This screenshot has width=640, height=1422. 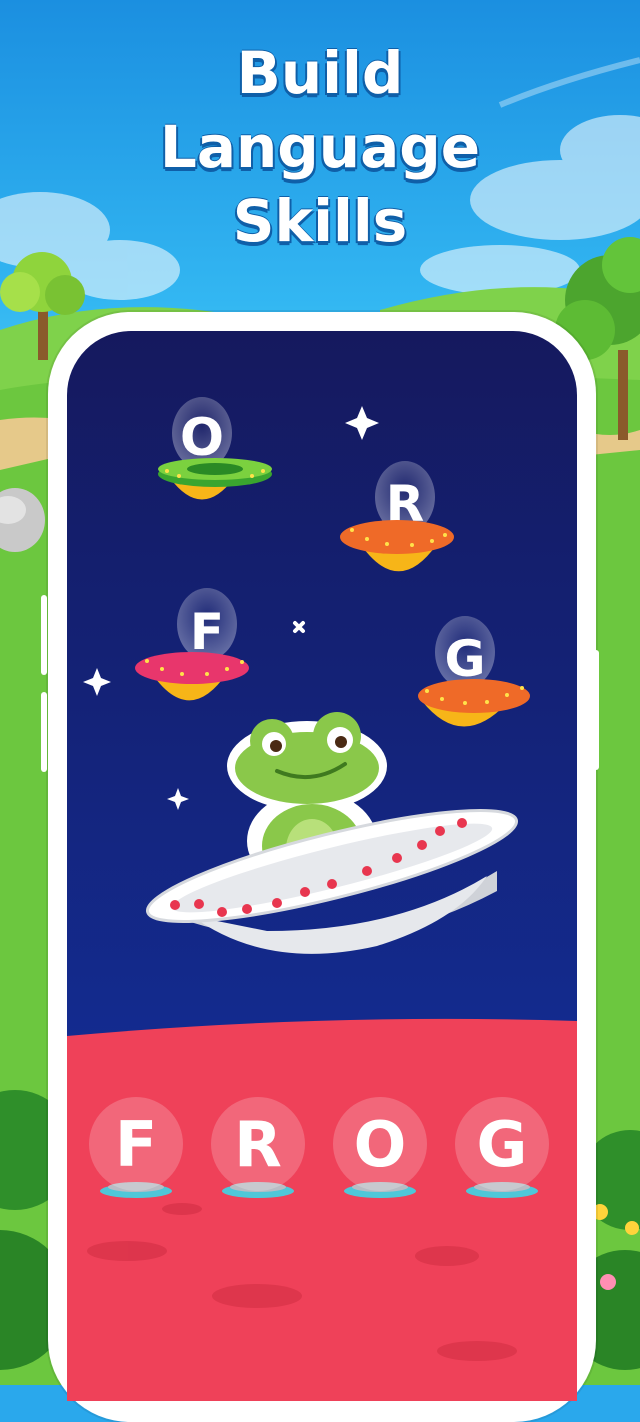 I want to click on headline-line-1: Build, so click(x=320, y=73).